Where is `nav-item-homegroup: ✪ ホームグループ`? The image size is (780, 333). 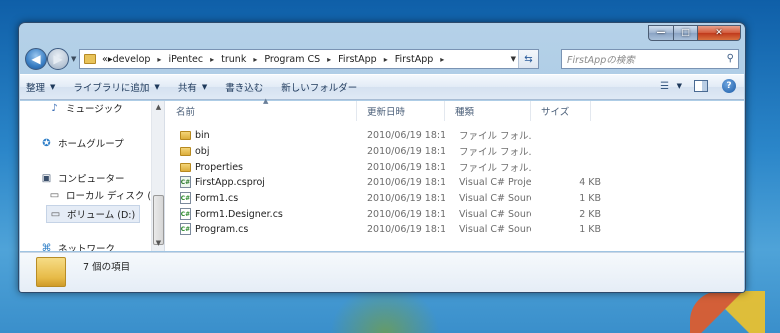 nav-item-homegroup: ✪ ホームグループ is located at coordinates (81, 143).